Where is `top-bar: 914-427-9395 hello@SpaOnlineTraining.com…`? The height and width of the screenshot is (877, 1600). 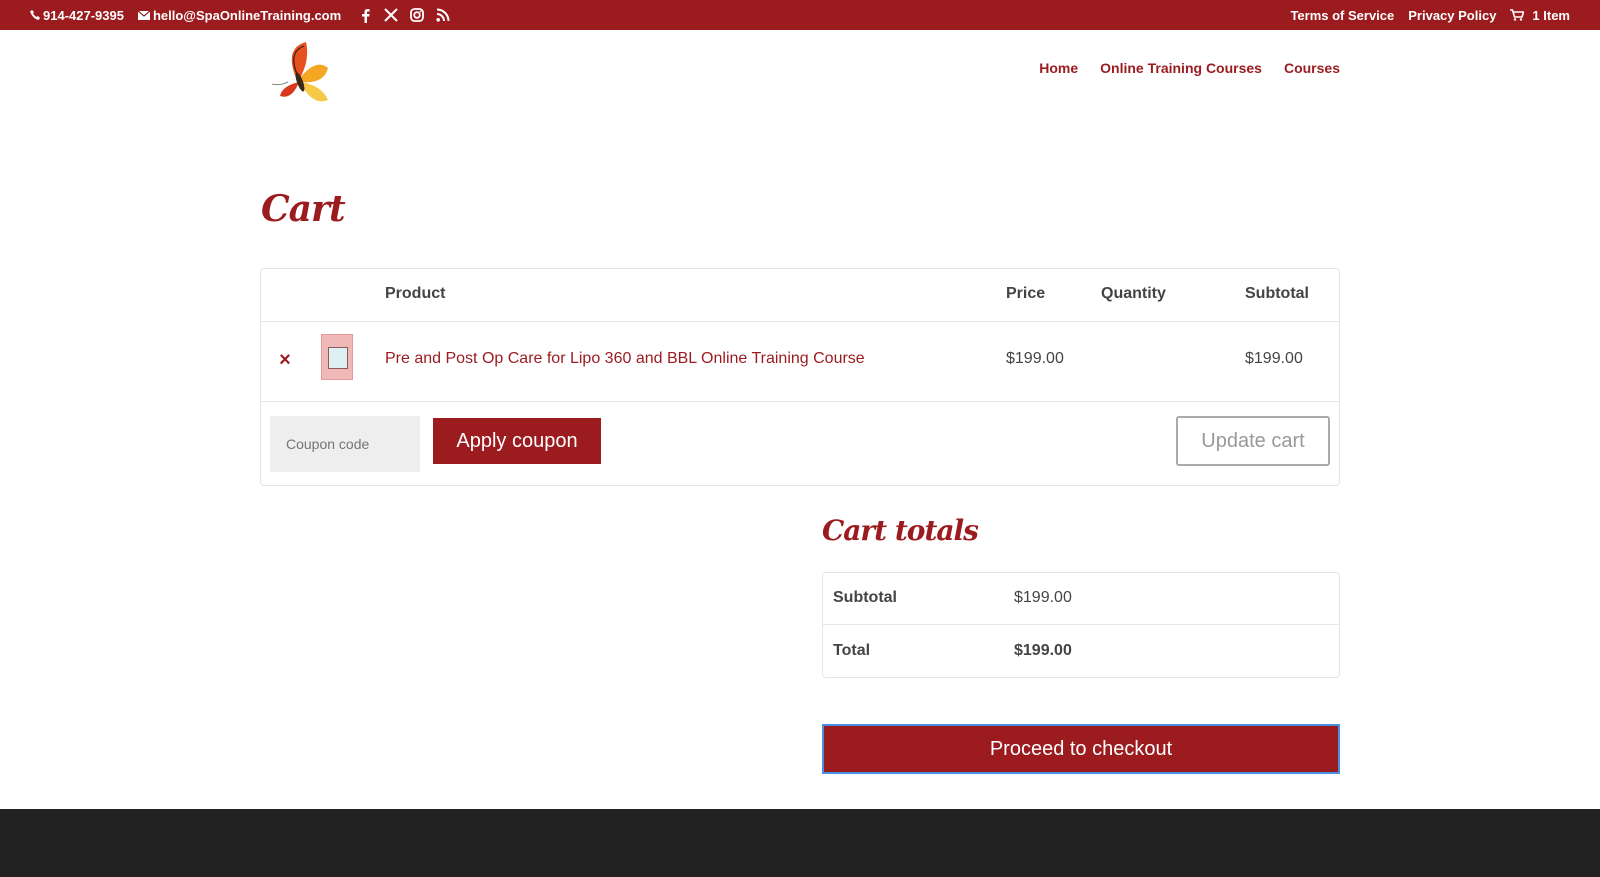
top-bar: 914-427-9395 hello@SpaOnlineTraining.com… is located at coordinates (800, 15).